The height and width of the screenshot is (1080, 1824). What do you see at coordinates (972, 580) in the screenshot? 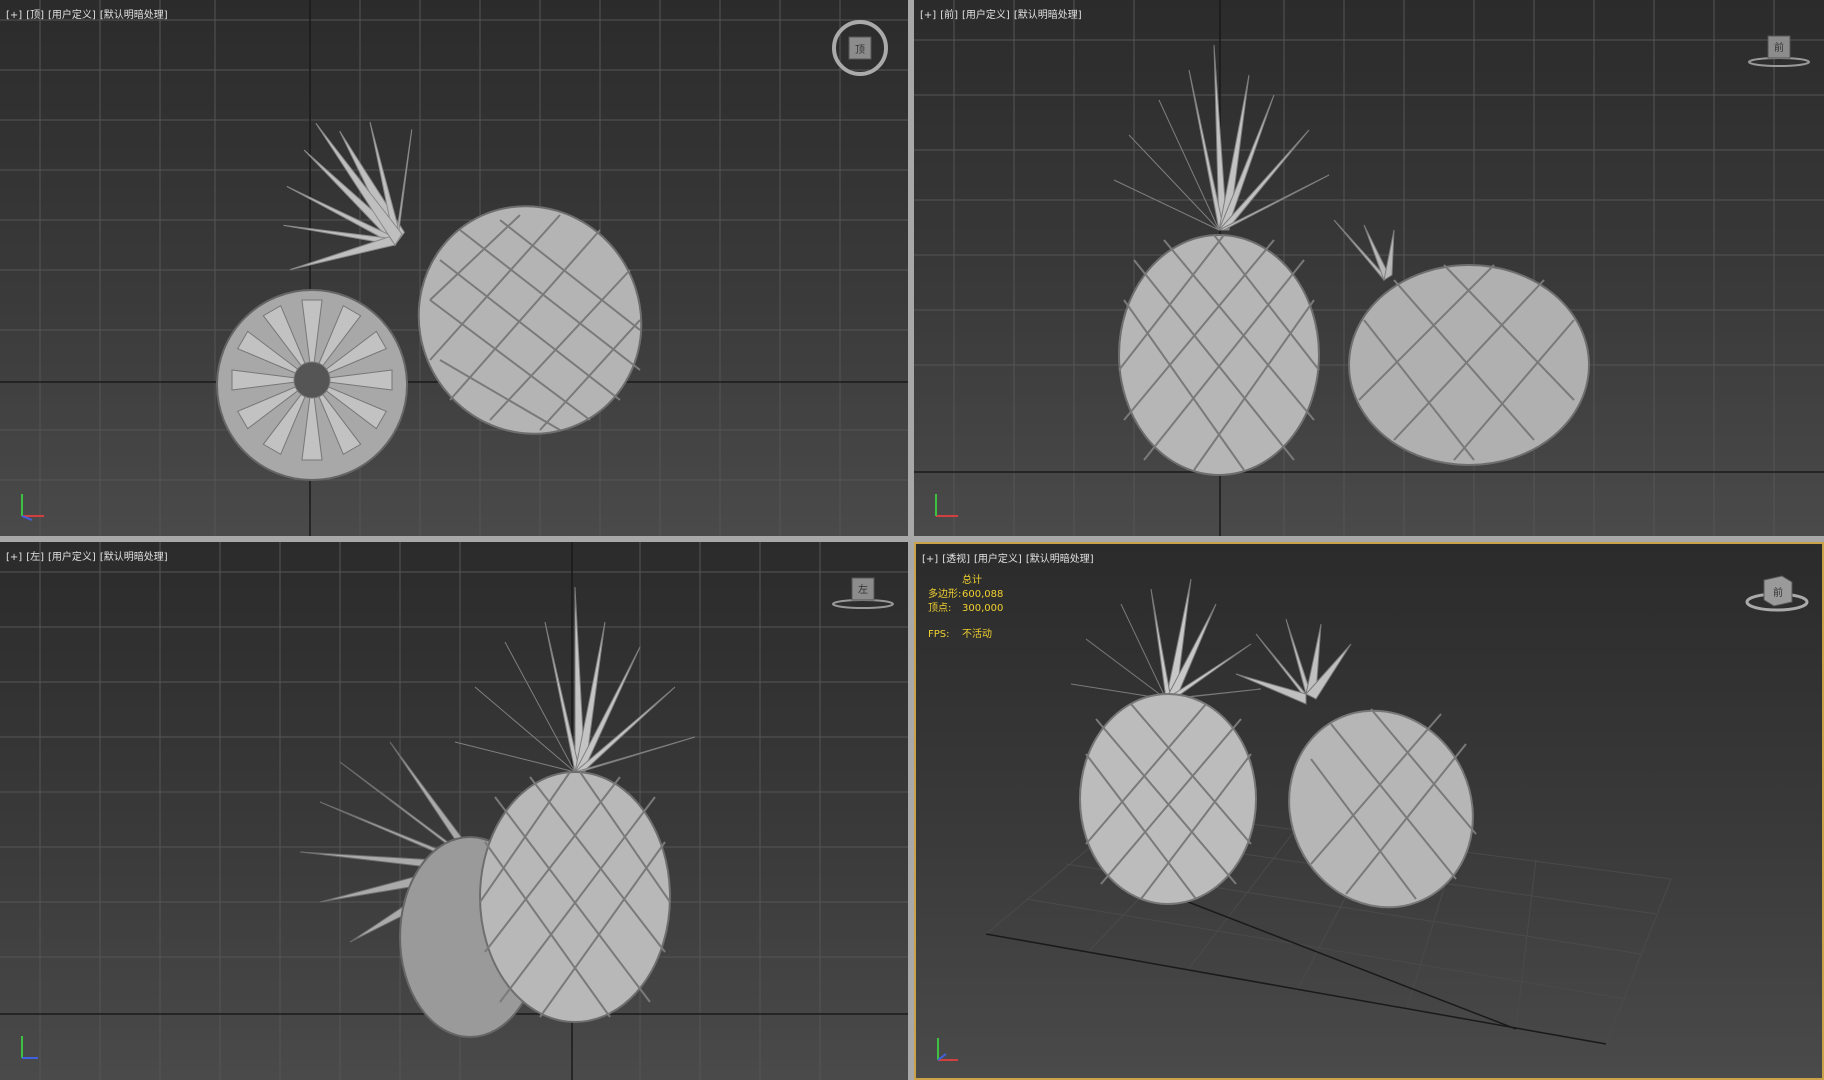
I see `stats-header: 总计` at bounding box center [972, 580].